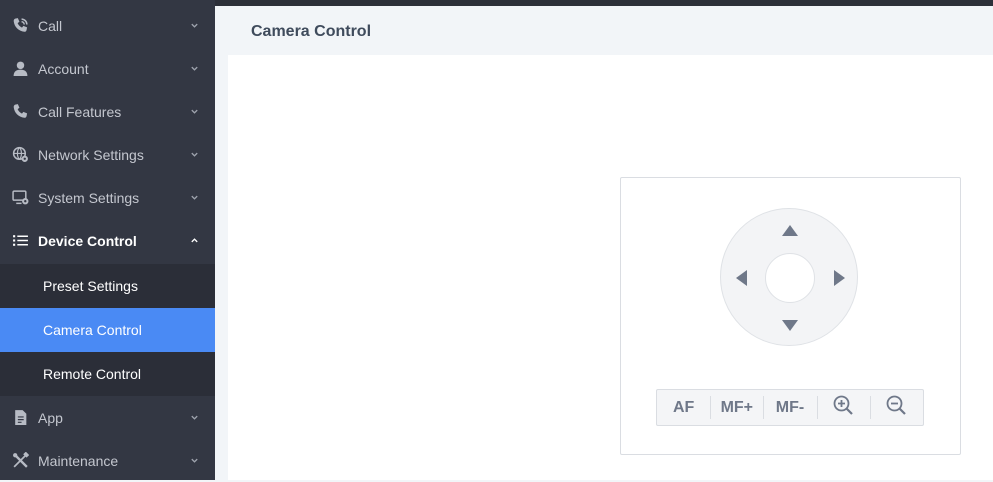 The width and height of the screenshot is (993, 482). What do you see at coordinates (50, 25) in the screenshot?
I see `sidebar-item-label: Call` at bounding box center [50, 25].